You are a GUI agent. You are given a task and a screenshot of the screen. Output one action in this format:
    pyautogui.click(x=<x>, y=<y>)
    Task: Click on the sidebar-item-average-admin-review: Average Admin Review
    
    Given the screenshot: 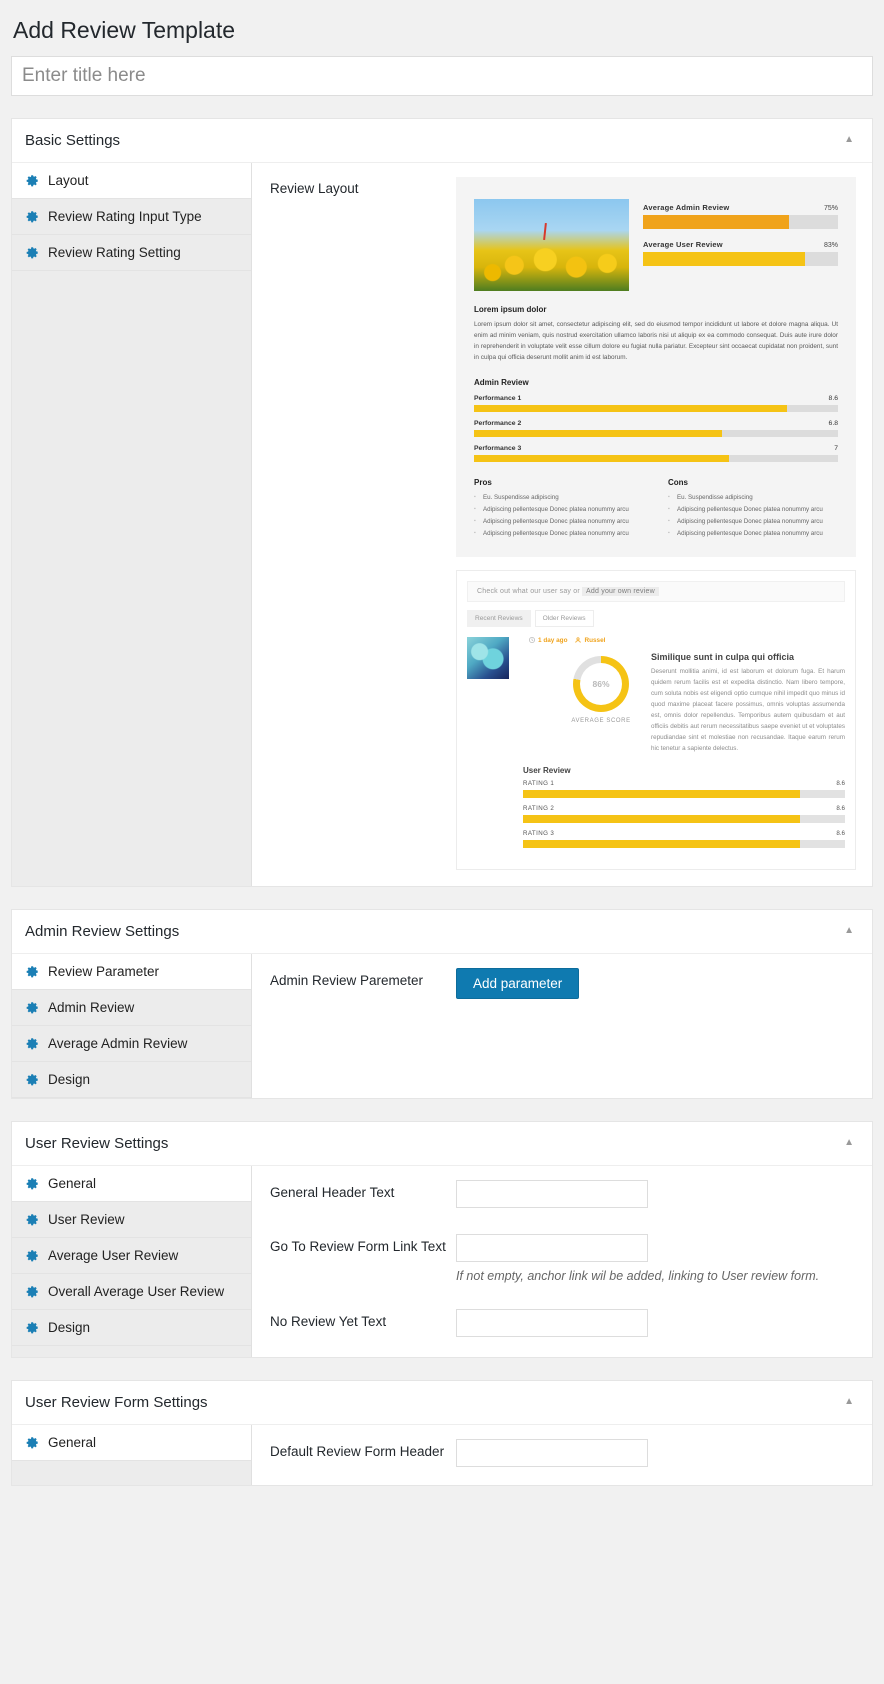 What is the action you would take?
    pyautogui.click(x=131, y=1043)
    